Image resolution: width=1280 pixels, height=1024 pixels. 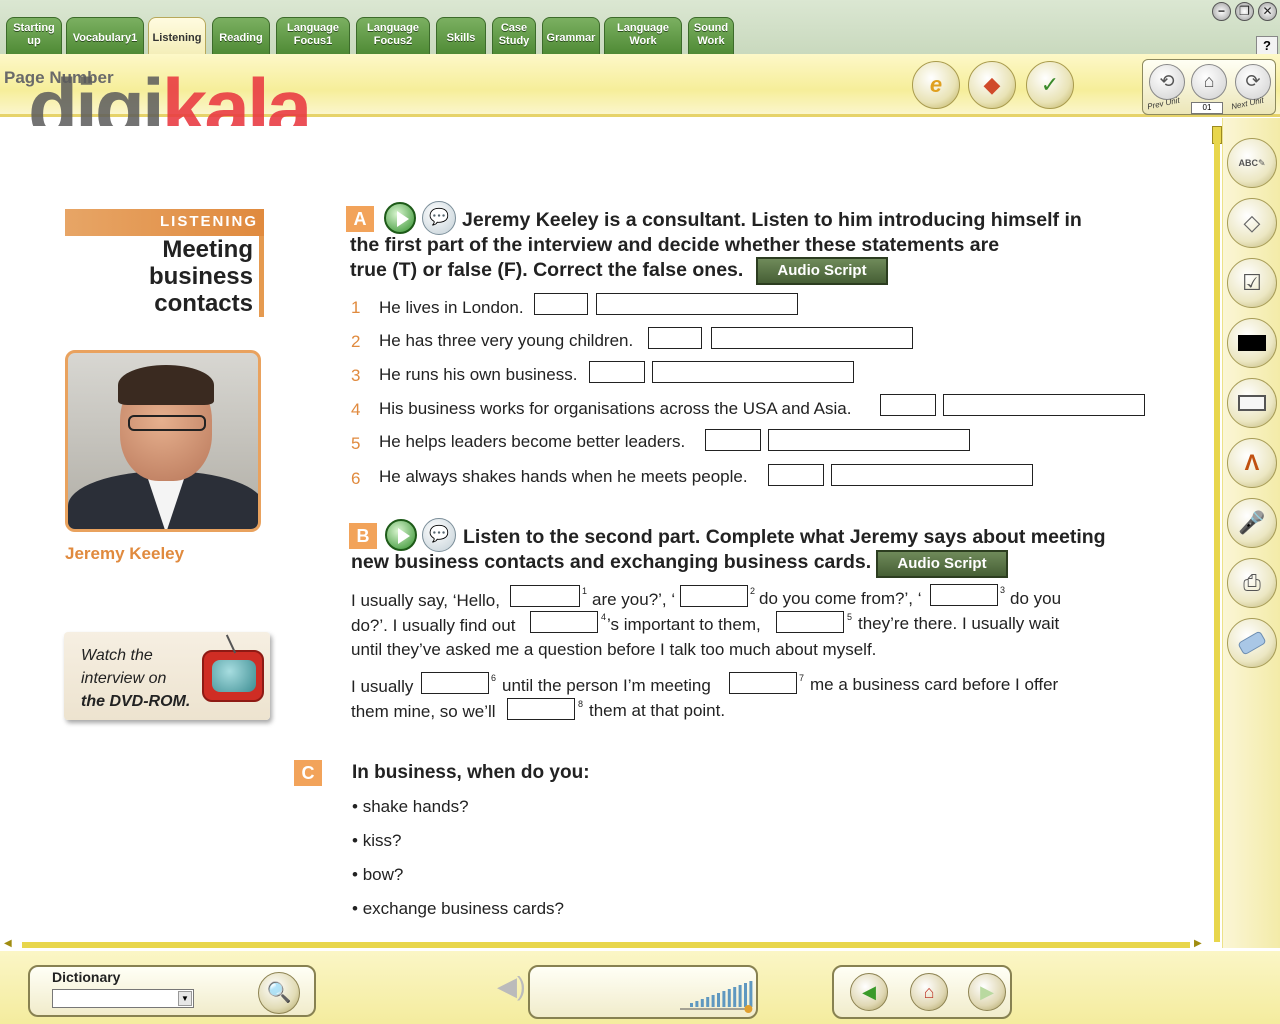 I want to click on play-audio-a-button, so click(x=400, y=218).